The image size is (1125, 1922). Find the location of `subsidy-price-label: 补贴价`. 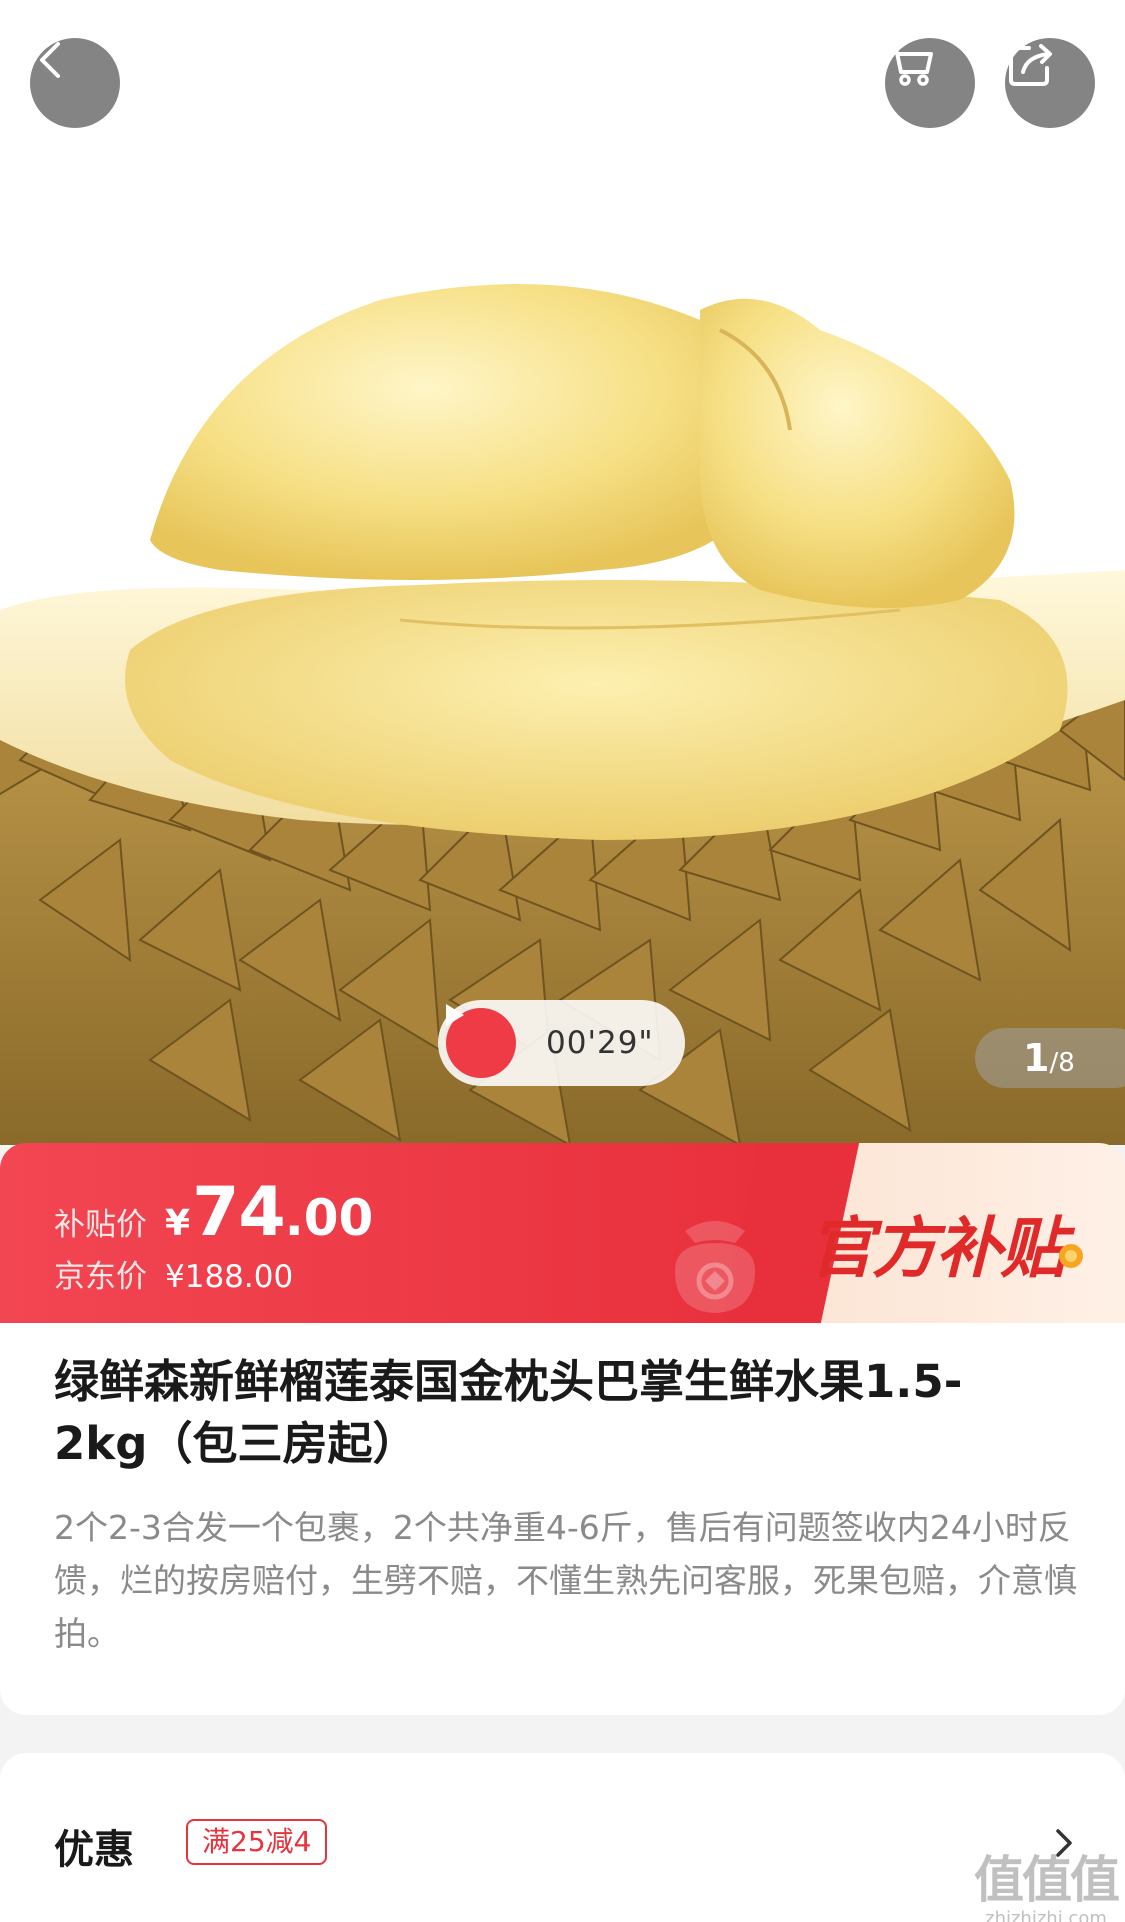

subsidy-price-label: 补贴价 is located at coordinates (100, 1225).